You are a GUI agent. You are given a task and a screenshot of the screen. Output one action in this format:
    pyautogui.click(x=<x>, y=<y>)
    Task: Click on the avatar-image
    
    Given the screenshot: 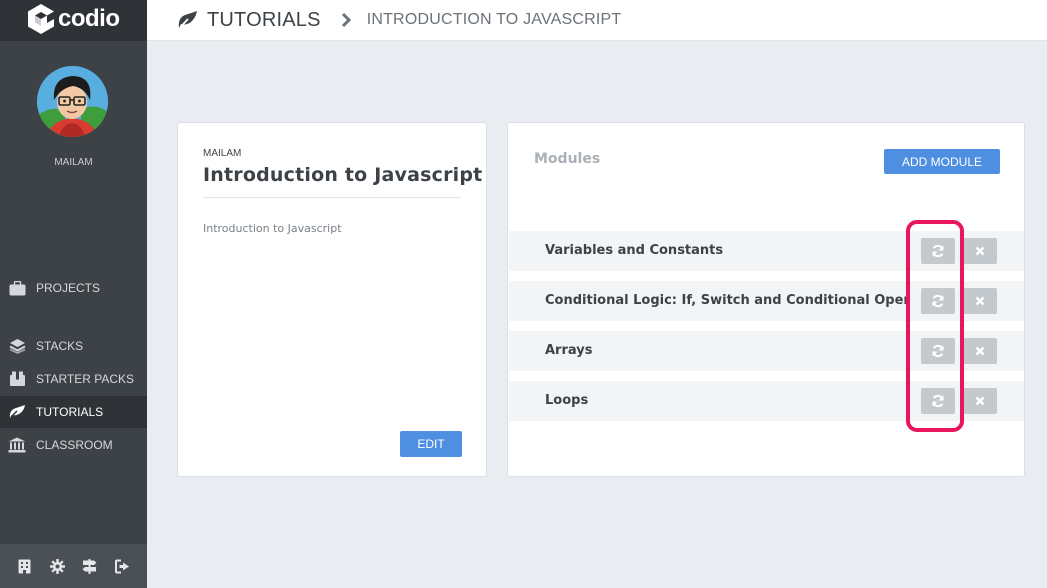 What is the action you would take?
    pyautogui.click(x=72, y=101)
    